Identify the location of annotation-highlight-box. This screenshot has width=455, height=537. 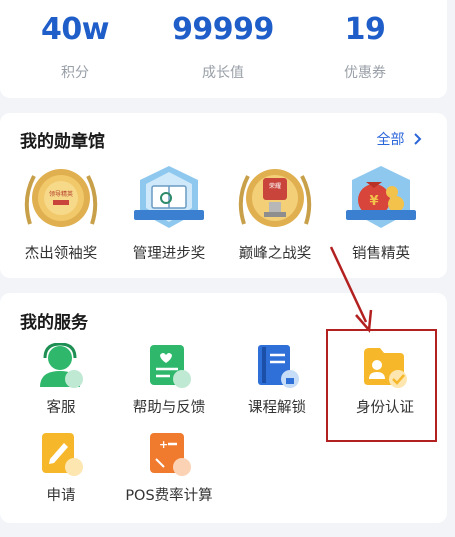
(381, 385).